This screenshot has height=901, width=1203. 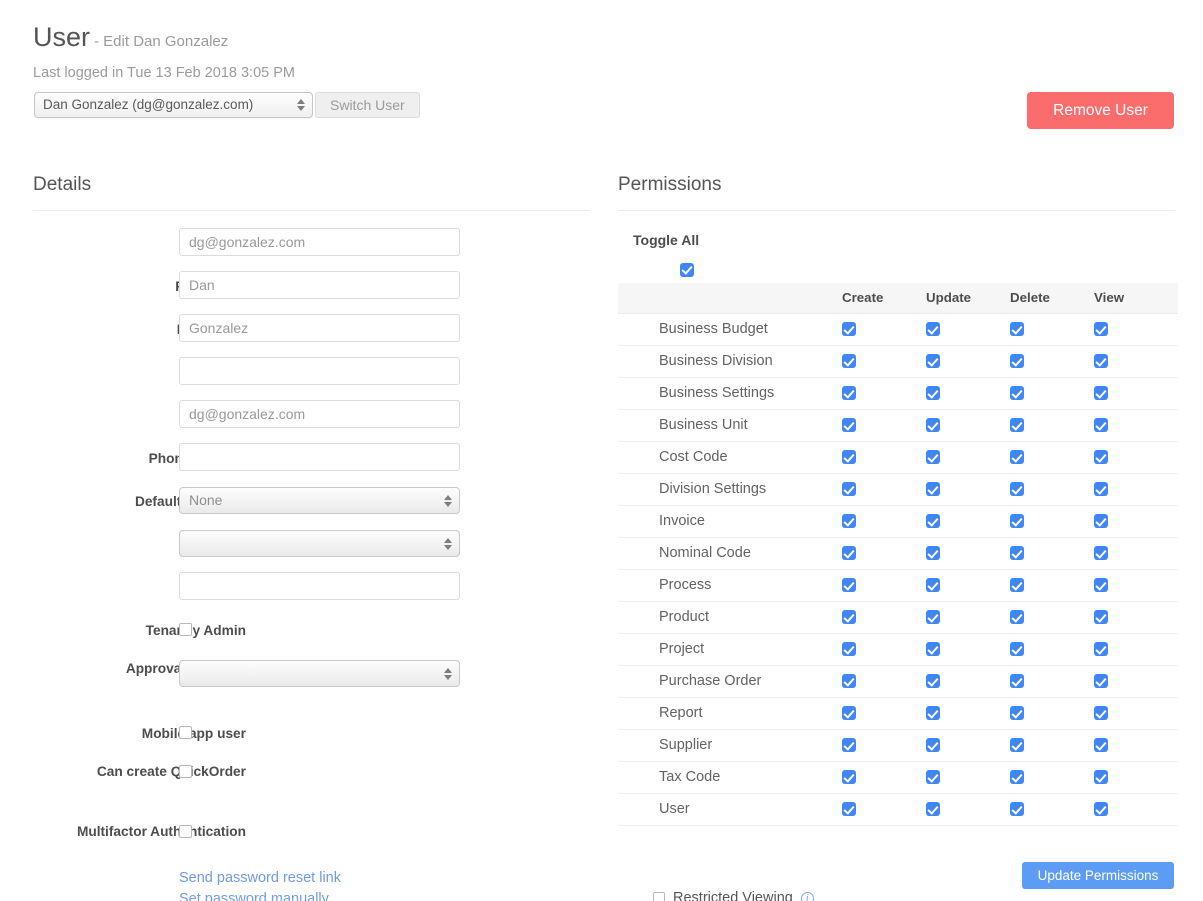 I want to click on update-permissions-button: Update Permissions, so click(x=1098, y=875).